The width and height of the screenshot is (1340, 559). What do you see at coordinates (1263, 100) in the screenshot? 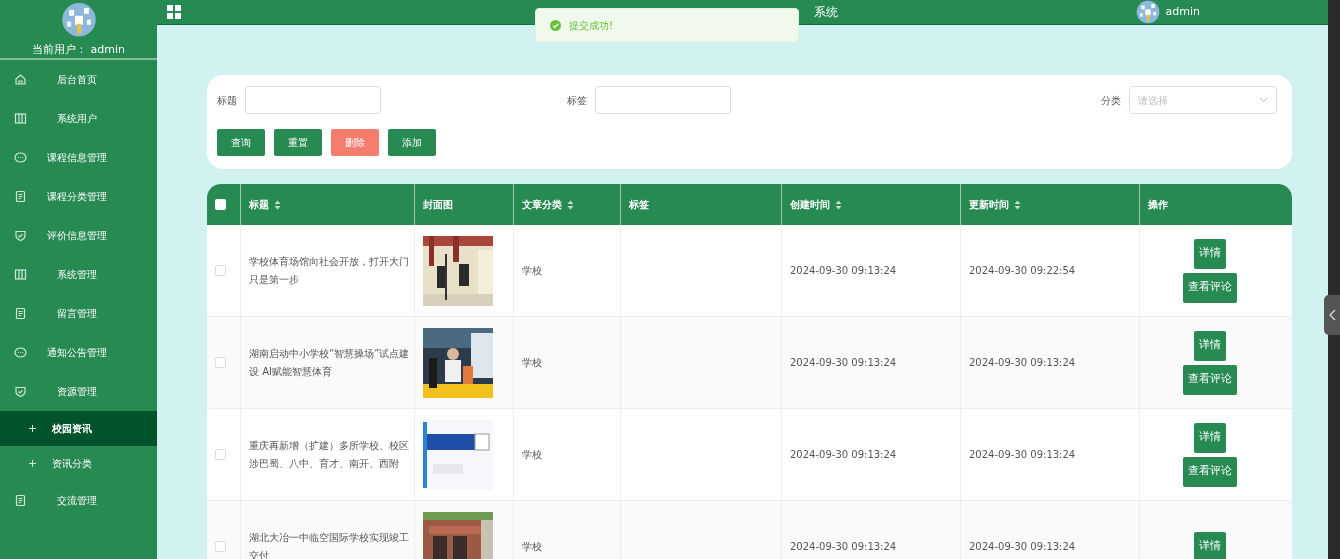
I see `chevron-down-icon` at bounding box center [1263, 100].